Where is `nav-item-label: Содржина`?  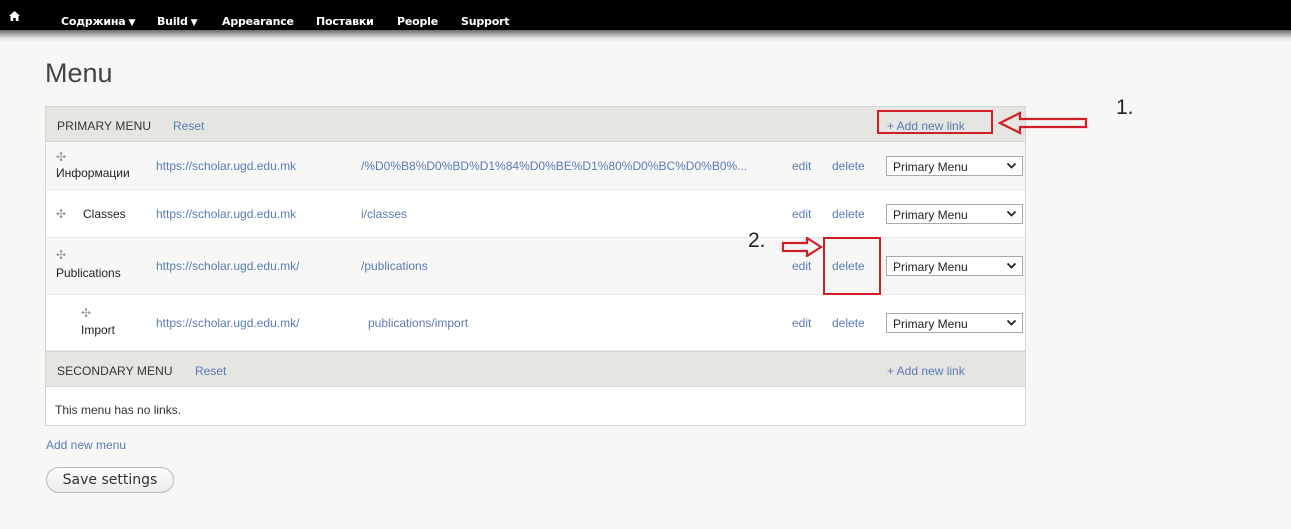
nav-item-label: Содржина is located at coordinates (93, 21).